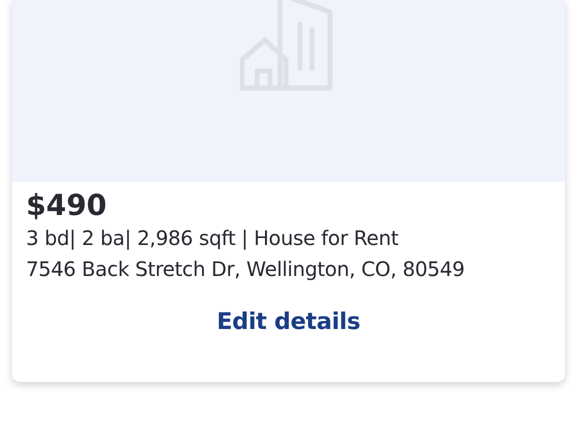 Image resolution: width=576 pixels, height=432 pixels. What do you see at coordinates (288, 322) in the screenshot?
I see `edit-details-link: Edit details` at bounding box center [288, 322].